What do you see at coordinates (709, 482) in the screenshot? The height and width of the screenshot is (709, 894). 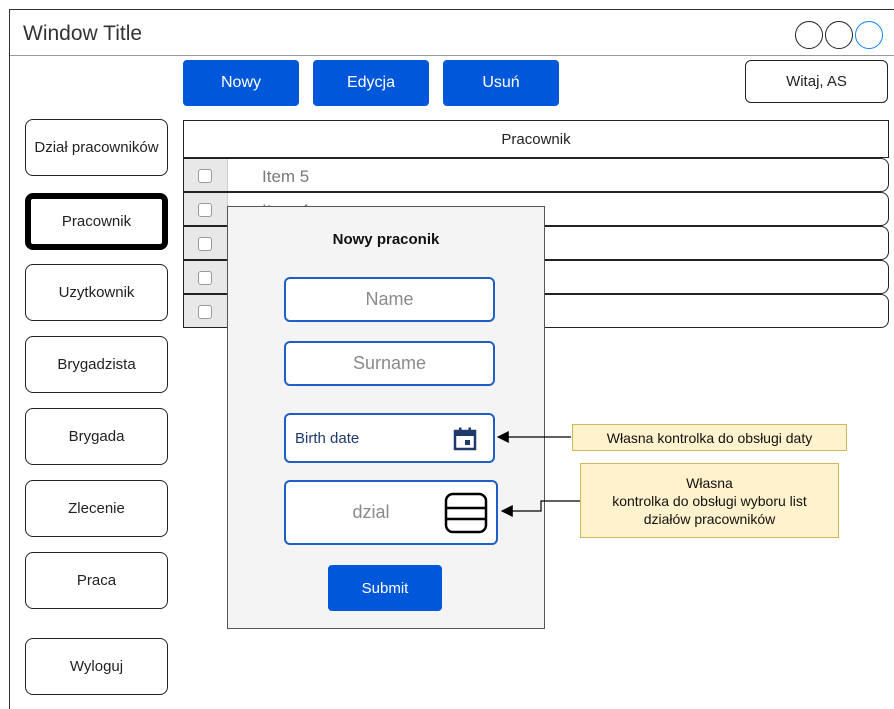 I see `list-note-line: Własna` at bounding box center [709, 482].